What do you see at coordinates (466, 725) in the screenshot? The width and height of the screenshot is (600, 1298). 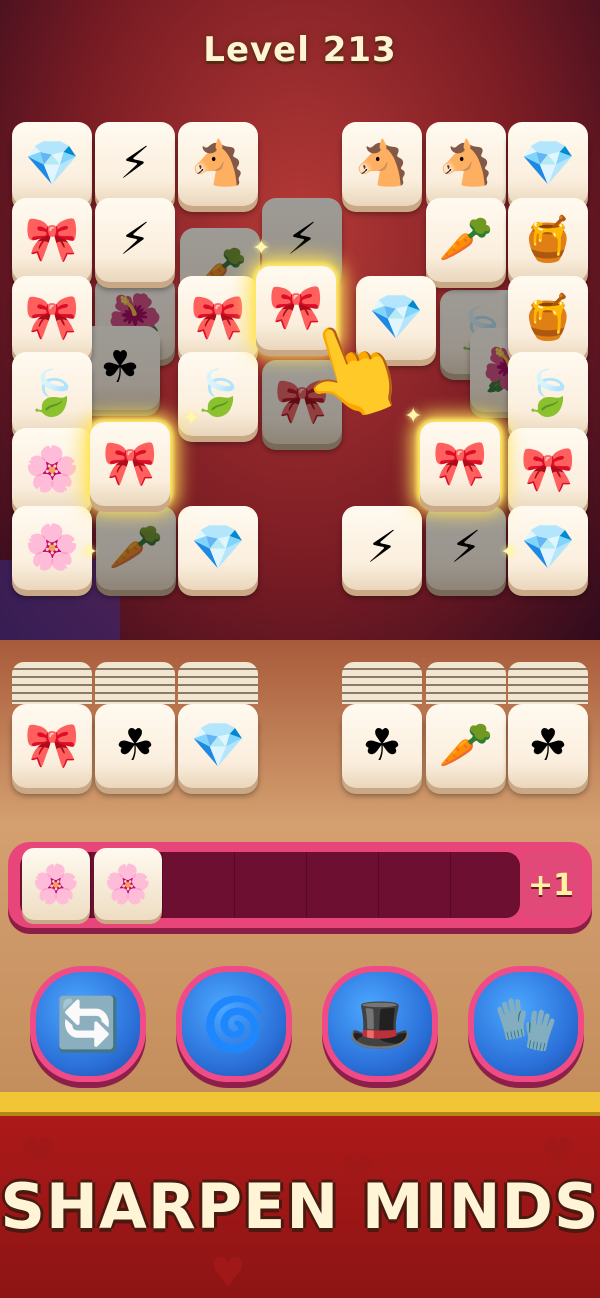 I see `stack-tile-carrot: 🥕` at bounding box center [466, 725].